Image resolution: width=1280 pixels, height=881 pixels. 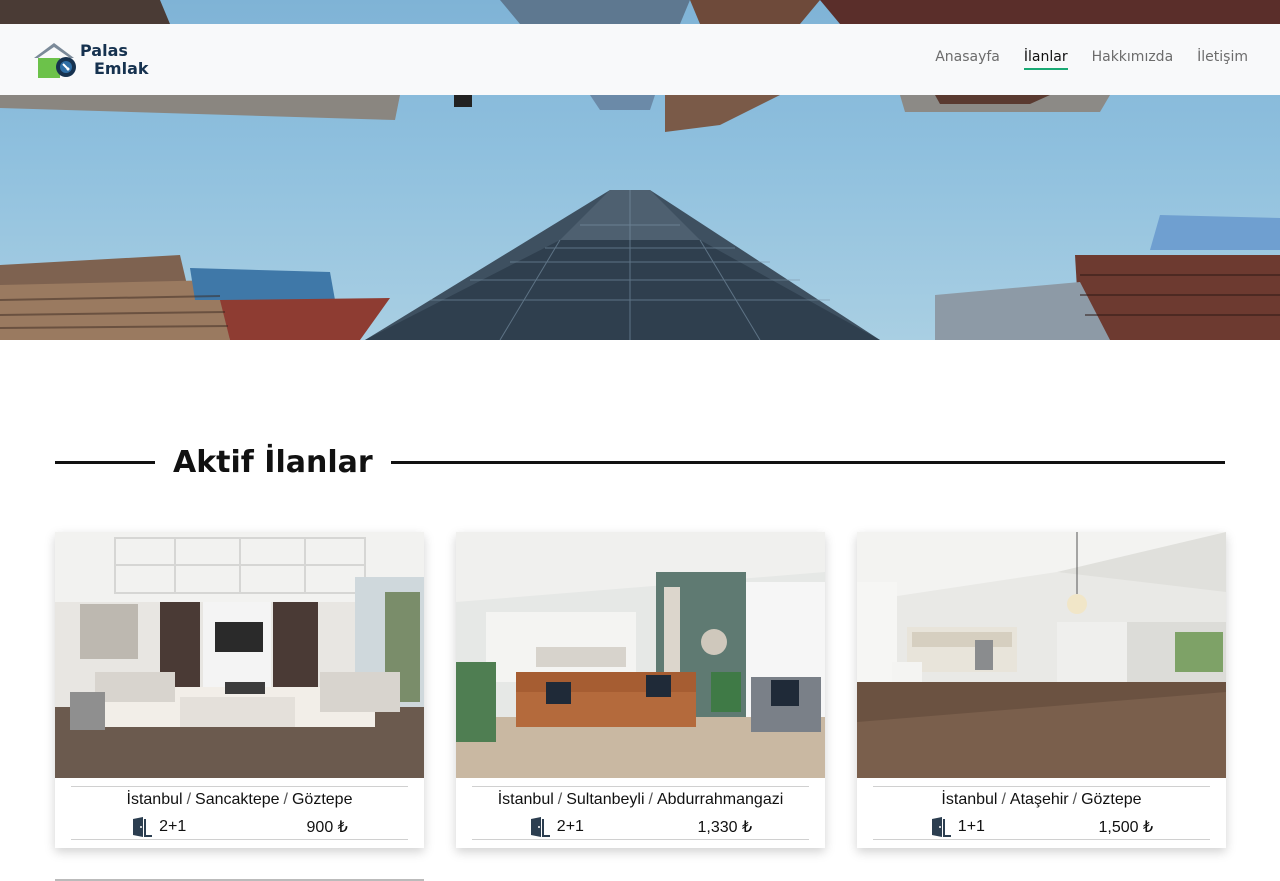 What do you see at coordinates (725, 827) in the screenshot?
I see `listing-price: 1,330 ₺` at bounding box center [725, 827].